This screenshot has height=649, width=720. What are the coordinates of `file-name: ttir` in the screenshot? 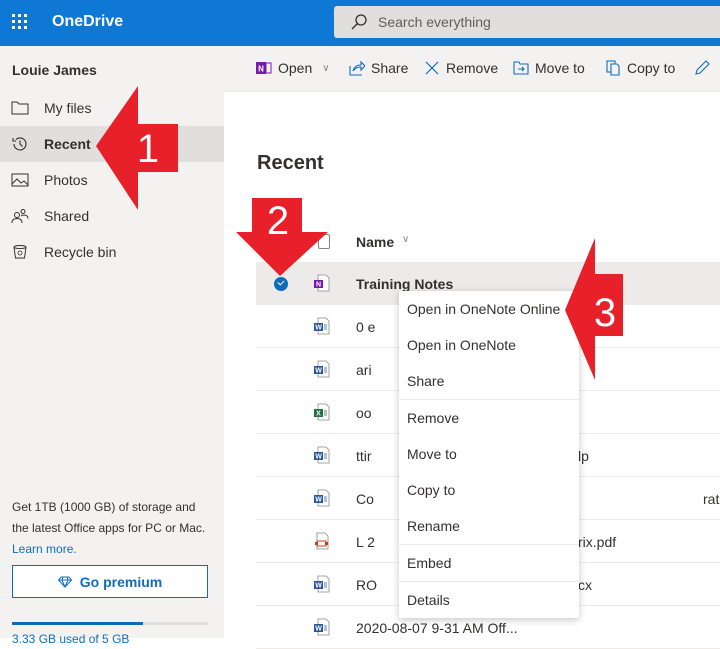 It's located at (364, 456).